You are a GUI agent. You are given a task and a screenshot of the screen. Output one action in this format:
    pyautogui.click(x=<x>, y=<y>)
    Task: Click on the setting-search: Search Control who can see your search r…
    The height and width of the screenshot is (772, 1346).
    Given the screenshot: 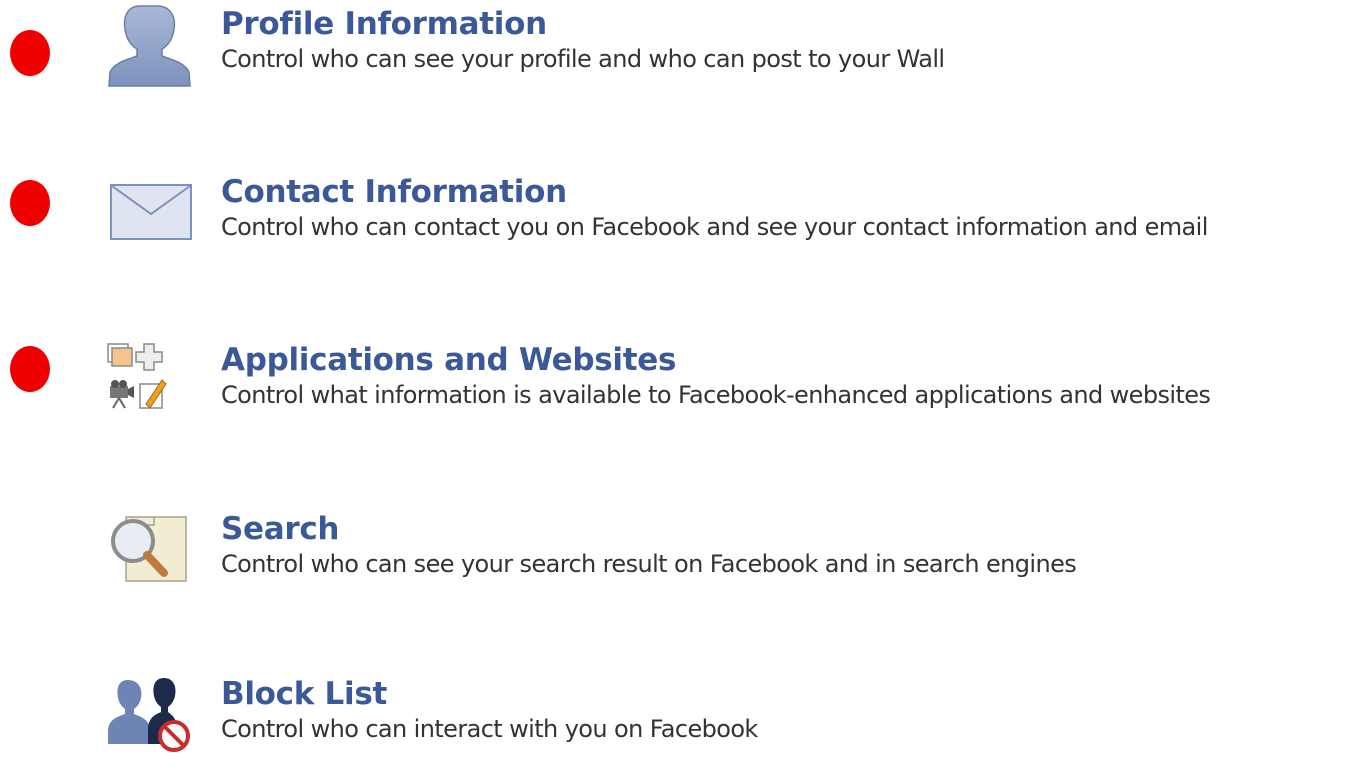 What is the action you would take?
    pyautogui.click(x=723, y=557)
    